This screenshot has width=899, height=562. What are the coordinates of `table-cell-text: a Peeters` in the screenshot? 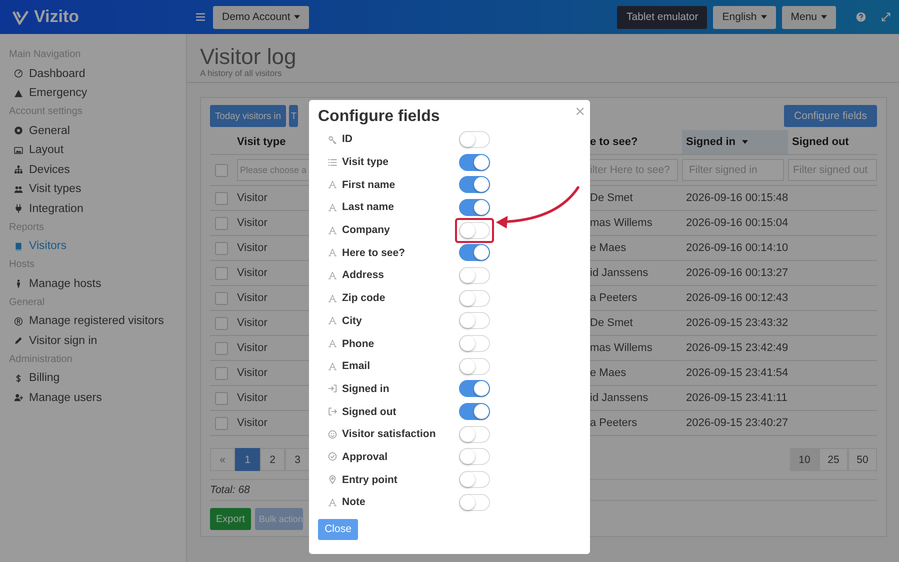 It's located at (614, 298).